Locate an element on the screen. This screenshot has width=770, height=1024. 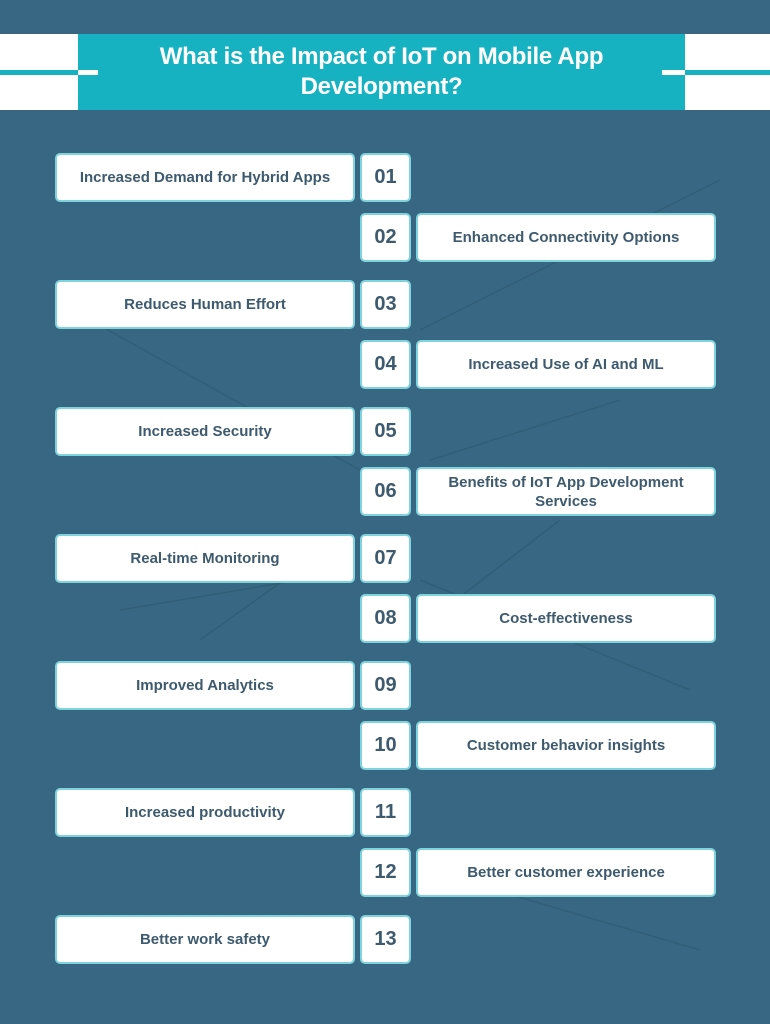
item-number-badge: 01 is located at coordinates (385, 177).